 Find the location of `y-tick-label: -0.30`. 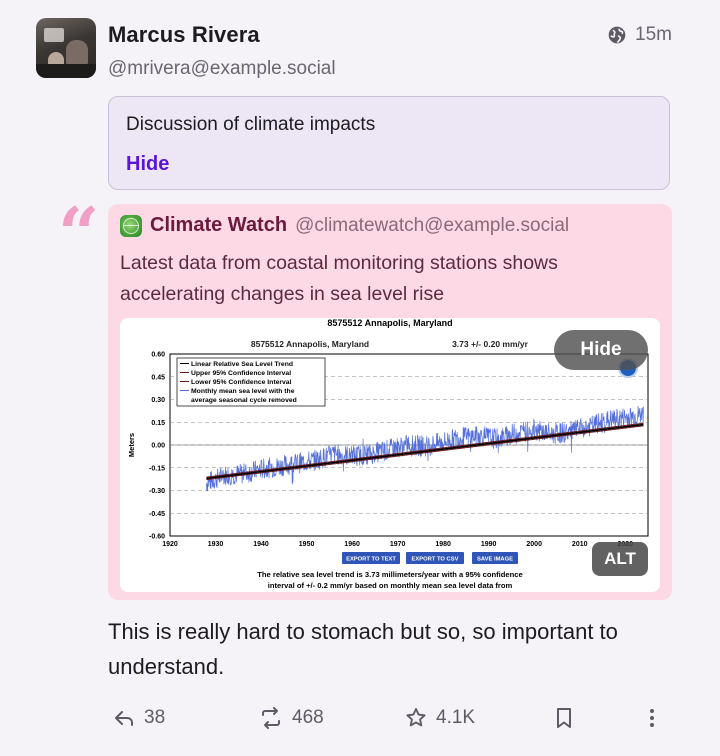

y-tick-label: -0.30 is located at coordinates (157, 491).